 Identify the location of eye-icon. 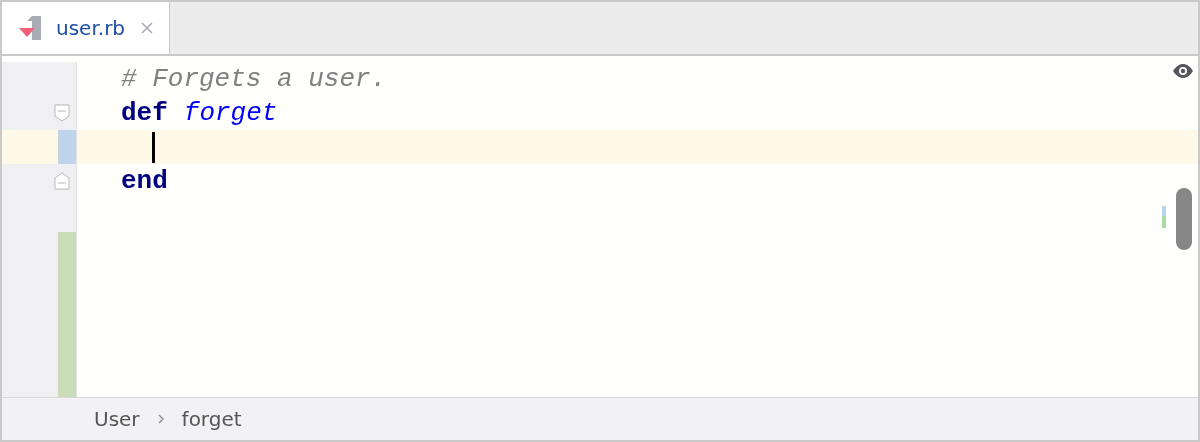
(1183, 71).